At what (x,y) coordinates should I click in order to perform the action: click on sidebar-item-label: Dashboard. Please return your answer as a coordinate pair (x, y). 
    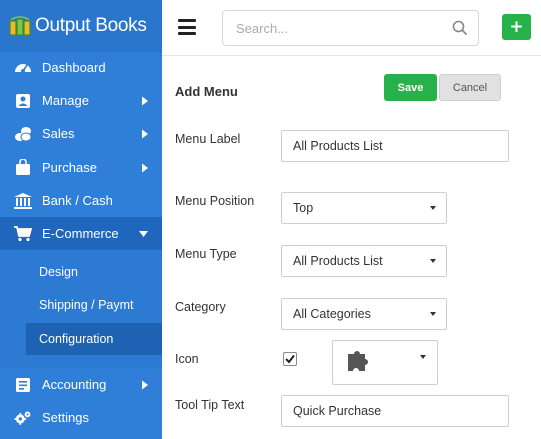
    Looking at the image, I should click on (74, 67).